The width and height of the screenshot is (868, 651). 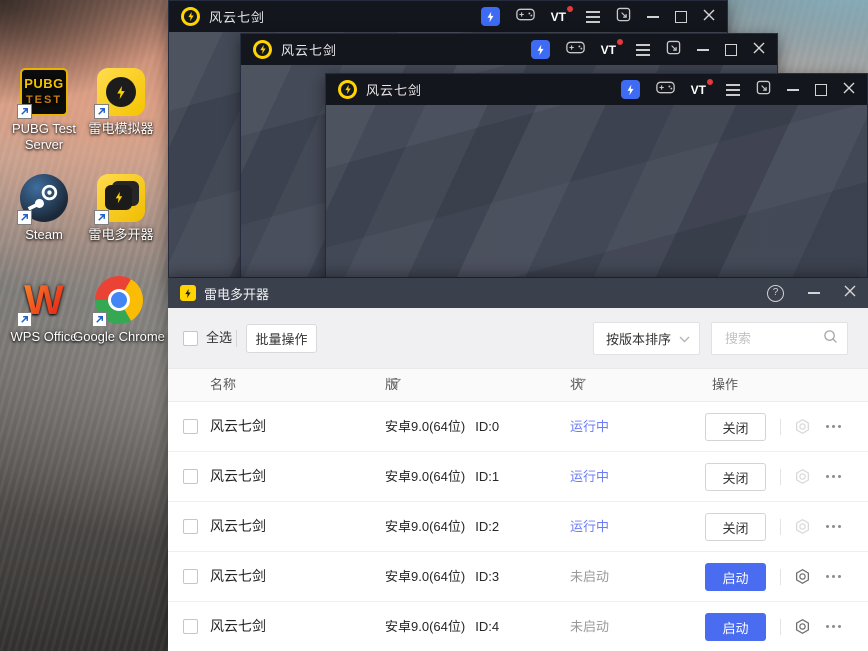 What do you see at coordinates (518, 427) in the screenshot?
I see `table-row: 风云七剑 安卓9.0(64位) ID:0 运行中 关闭` at bounding box center [518, 427].